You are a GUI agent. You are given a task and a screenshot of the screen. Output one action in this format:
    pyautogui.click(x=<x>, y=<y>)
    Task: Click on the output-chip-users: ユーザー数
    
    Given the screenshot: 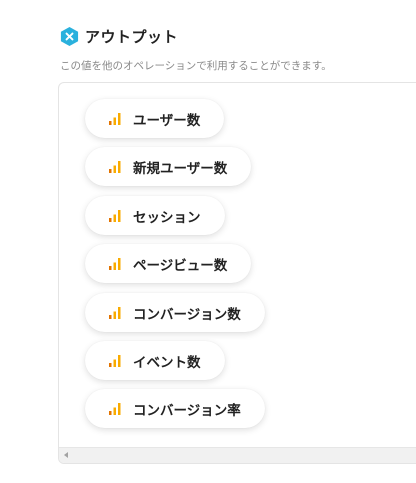 What is the action you would take?
    pyautogui.click(x=155, y=118)
    